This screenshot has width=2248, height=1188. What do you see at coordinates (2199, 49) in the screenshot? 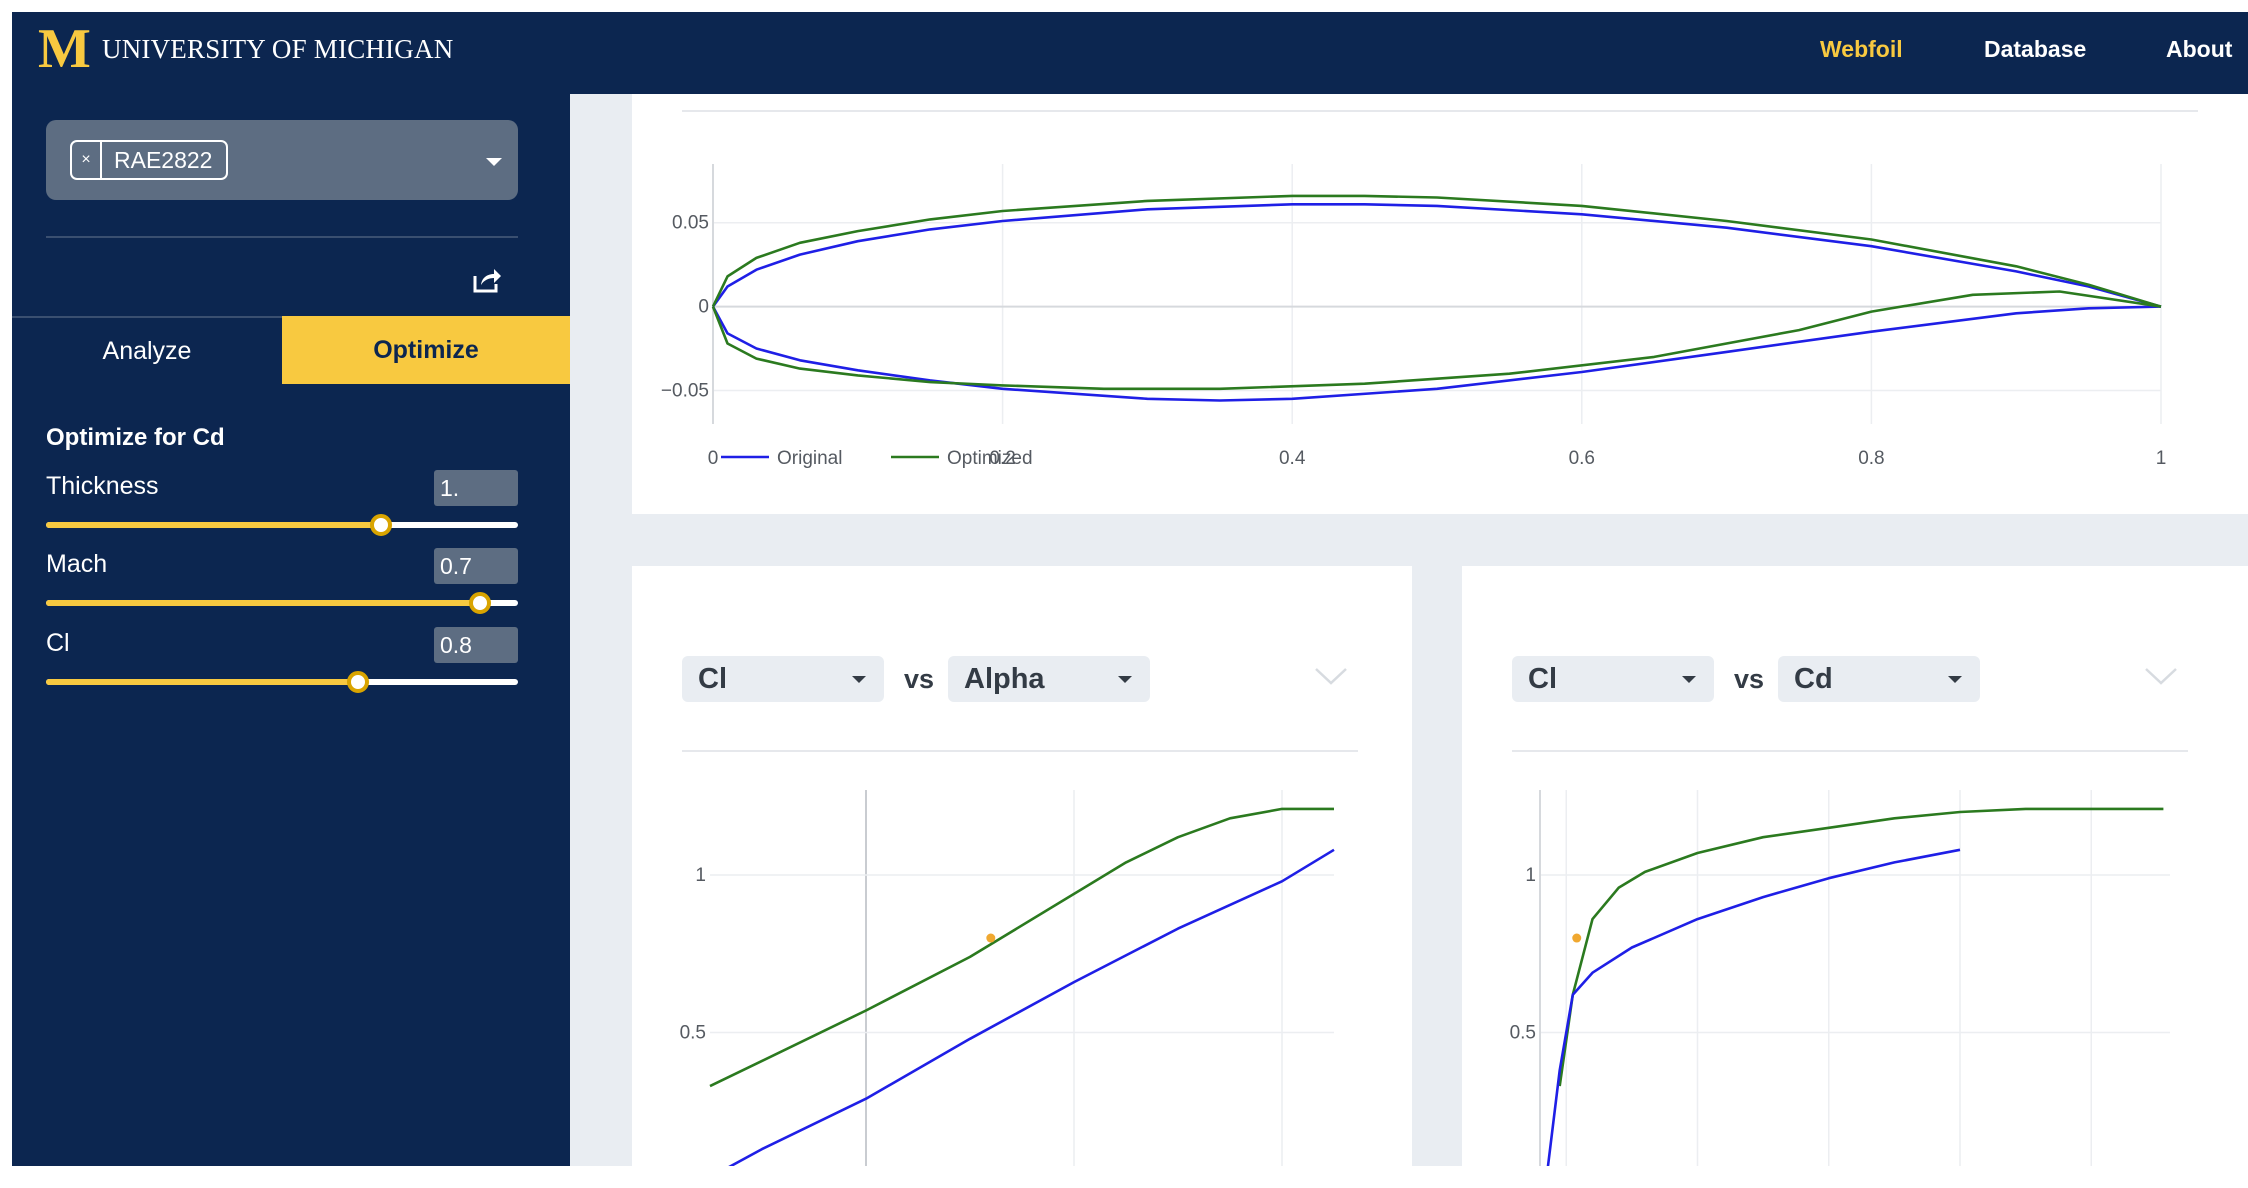
I see `nav-about: About` at bounding box center [2199, 49].